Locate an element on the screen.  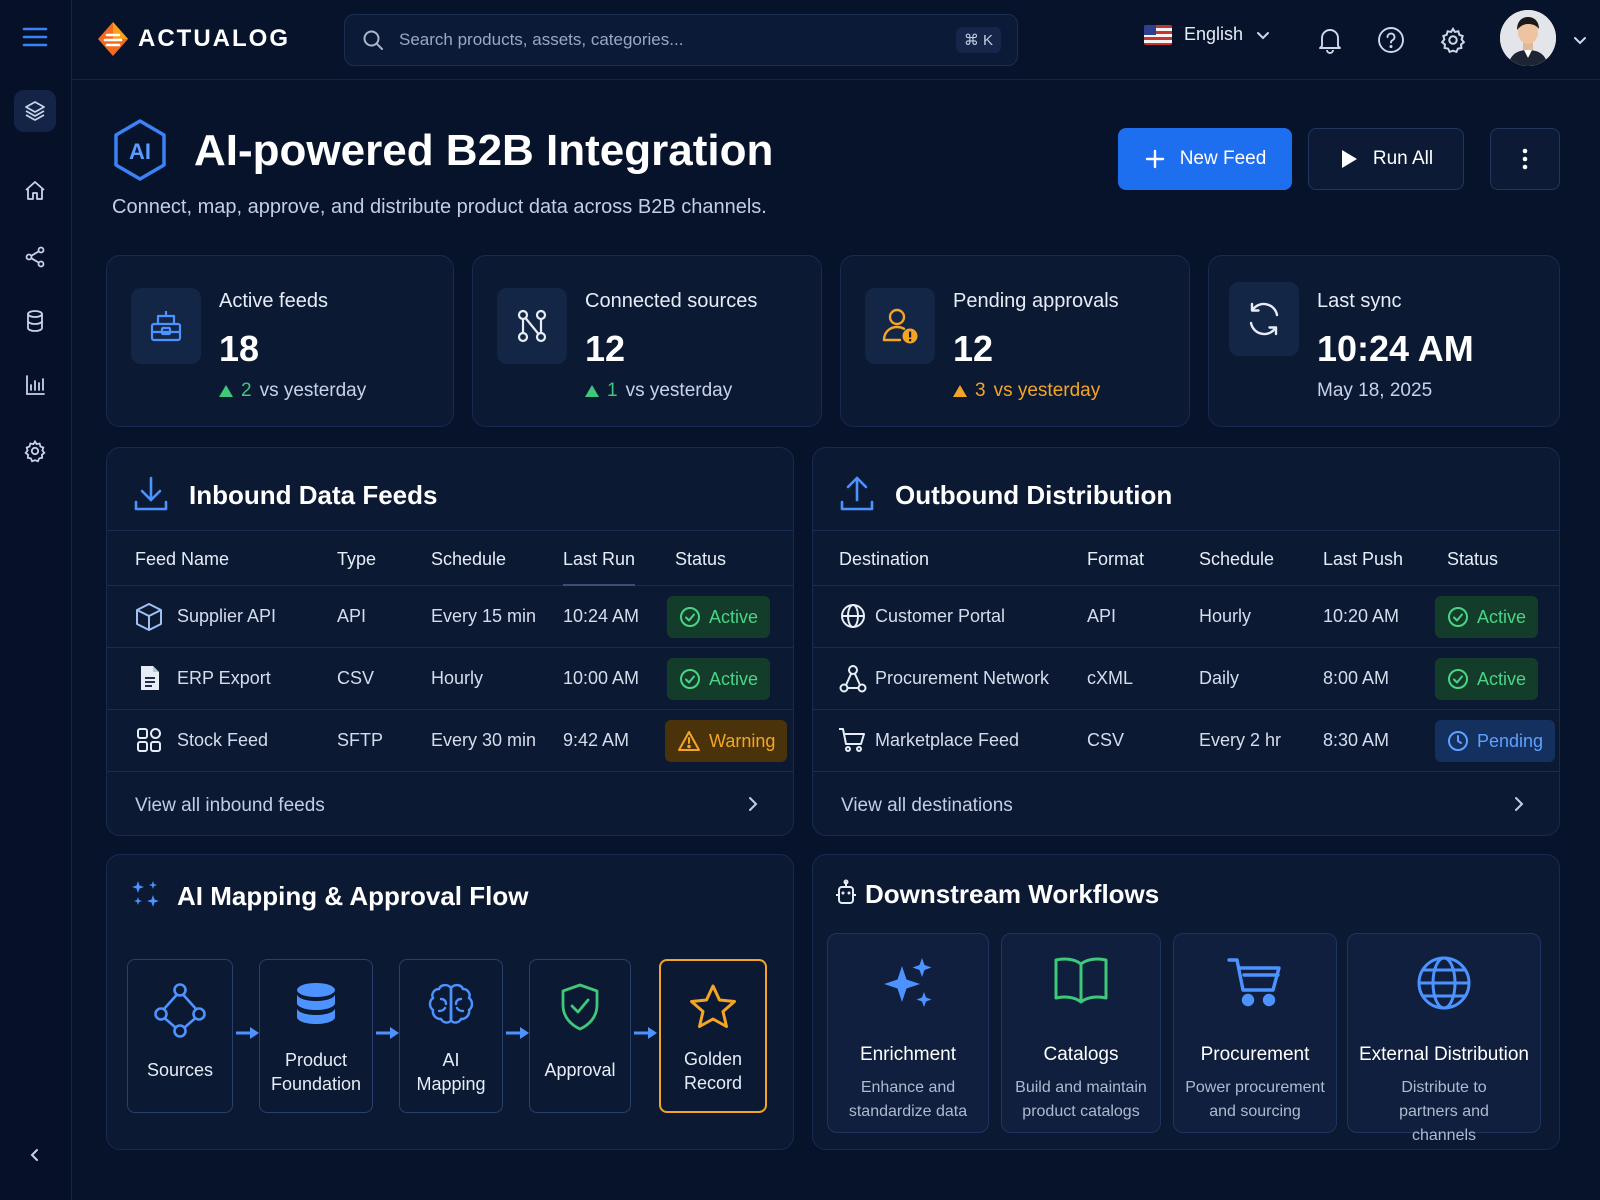
stat-value: 10:24 AM is located at coordinates (1395, 348).